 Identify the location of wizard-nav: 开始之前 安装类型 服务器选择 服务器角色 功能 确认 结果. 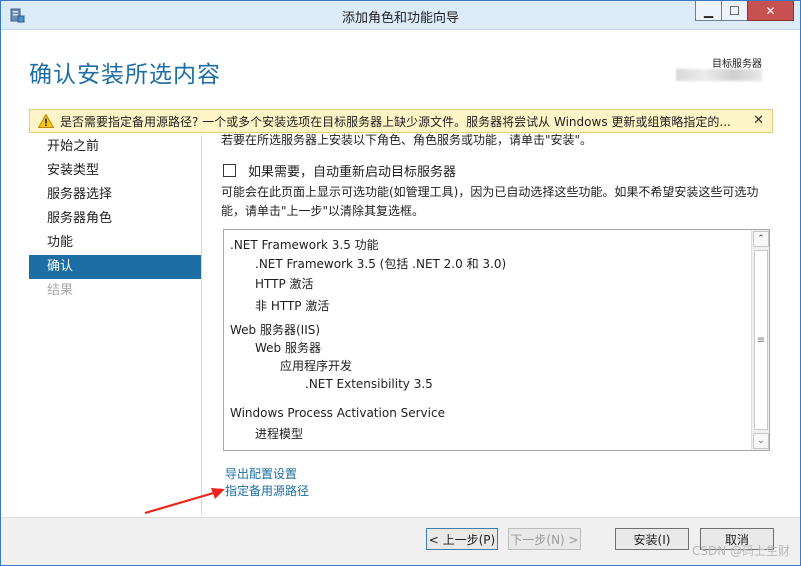
(115, 219).